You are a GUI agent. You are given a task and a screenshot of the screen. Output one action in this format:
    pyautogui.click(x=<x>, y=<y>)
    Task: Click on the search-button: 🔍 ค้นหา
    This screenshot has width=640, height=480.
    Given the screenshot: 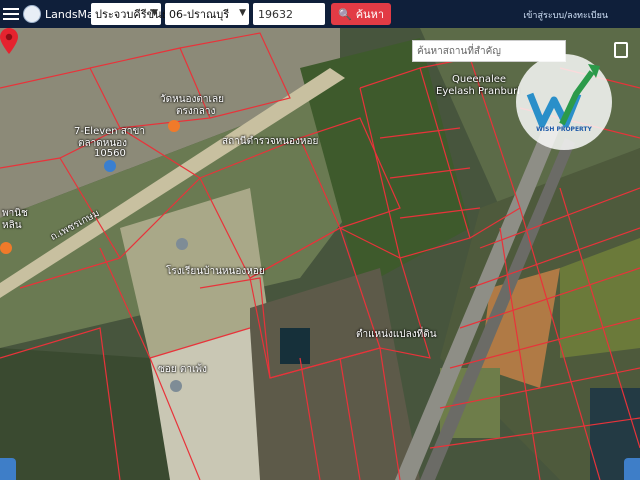 What is the action you would take?
    pyautogui.click(x=361, y=14)
    